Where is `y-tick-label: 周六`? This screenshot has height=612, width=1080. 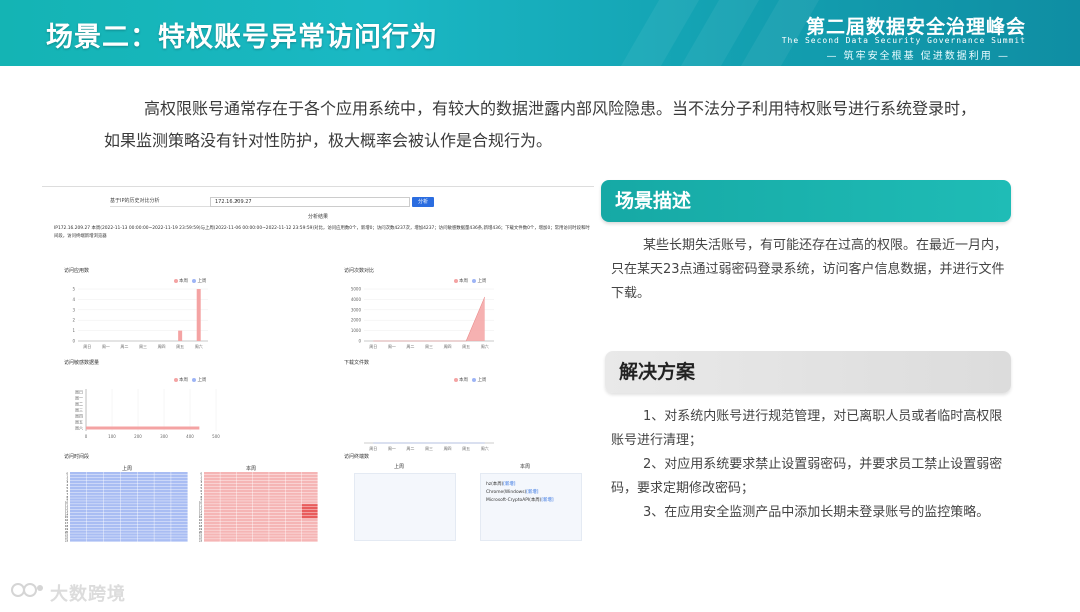
y-tick-label: 周六 is located at coordinates (79, 428).